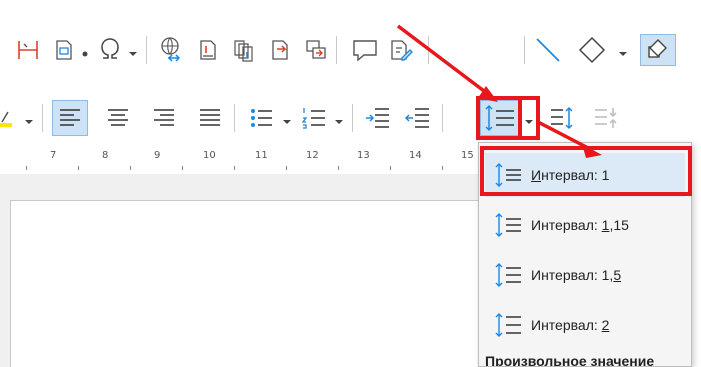 This screenshot has width=701, height=367. Describe the element at coordinates (499, 91) in the screenshot. I see `annotation-arrows` at that location.